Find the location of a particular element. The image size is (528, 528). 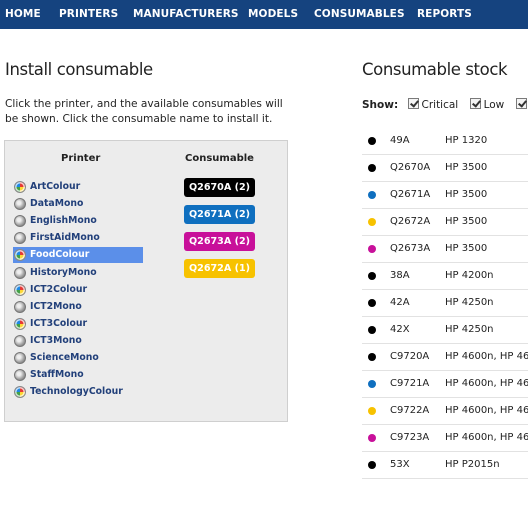

stock-row: 38A HP 4200n is located at coordinates (445, 276).